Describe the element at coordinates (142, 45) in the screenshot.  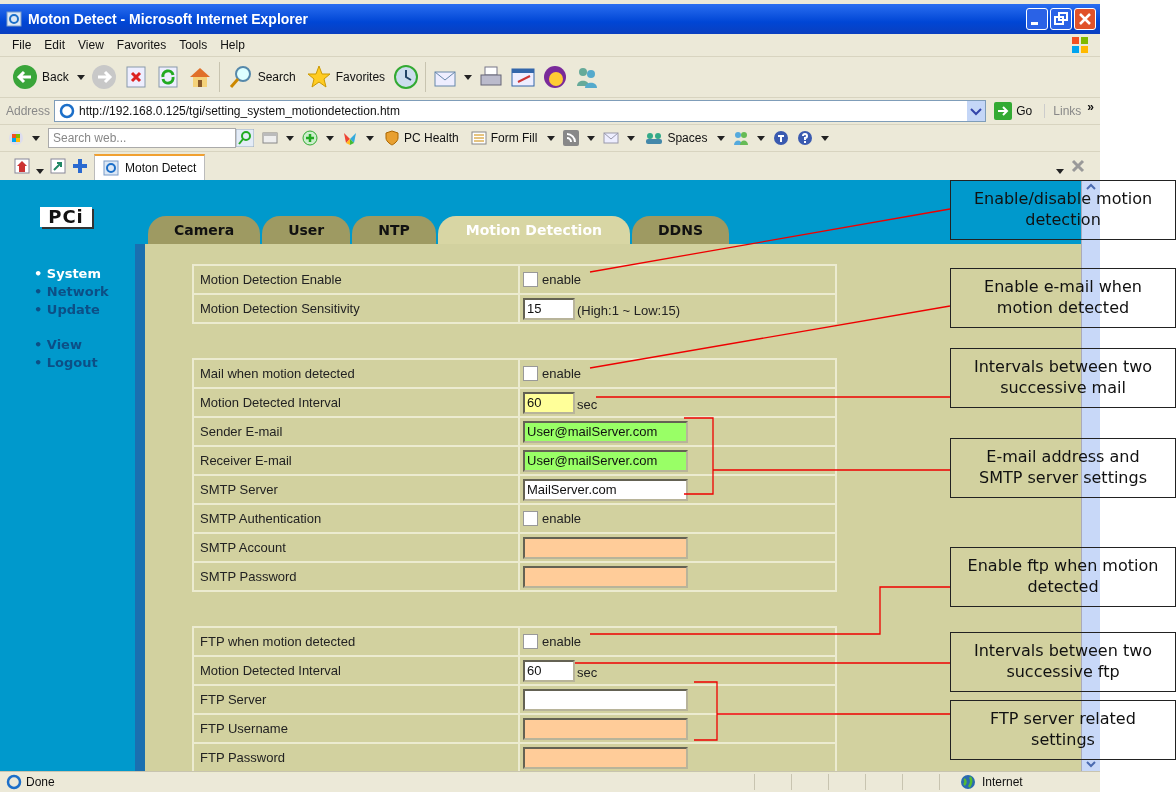
I see `menu-item: Favorites` at that location.